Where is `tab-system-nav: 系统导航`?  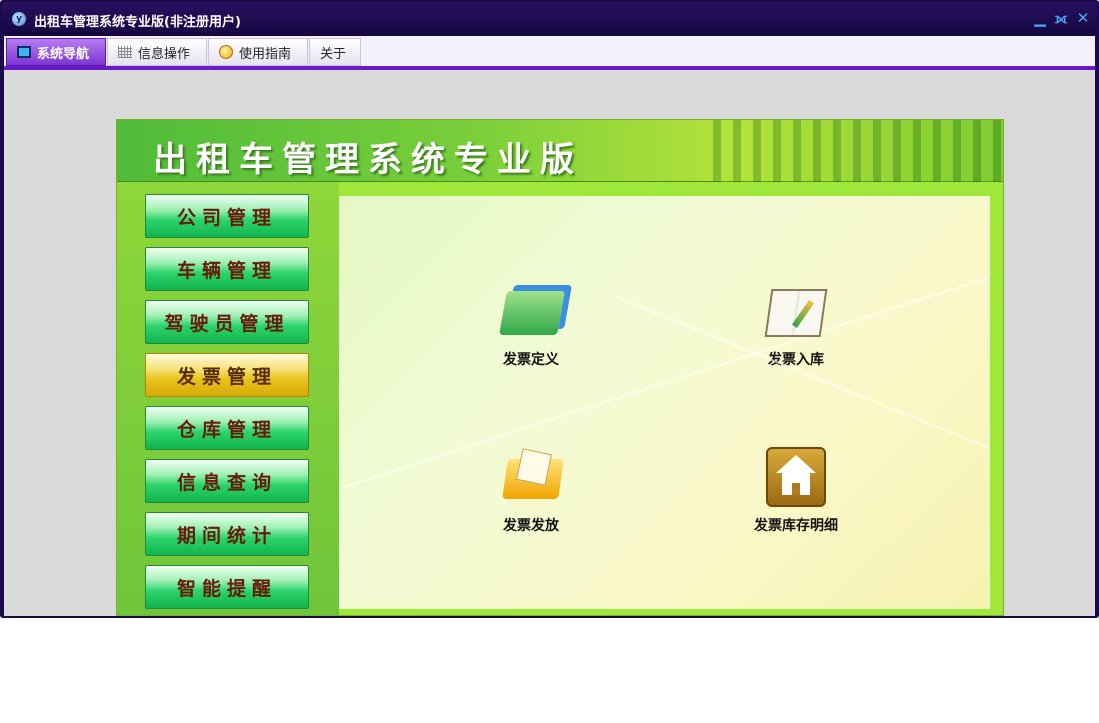
tab-system-nav: 系统导航 is located at coordinates (56, 52).